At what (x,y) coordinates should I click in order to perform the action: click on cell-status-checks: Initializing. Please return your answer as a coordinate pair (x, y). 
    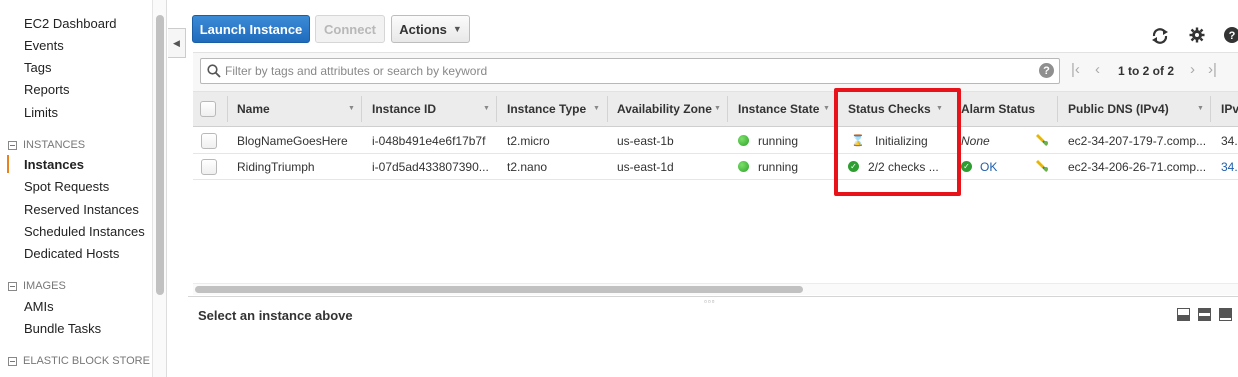
    Looking at the image, I should click on (901, 141).